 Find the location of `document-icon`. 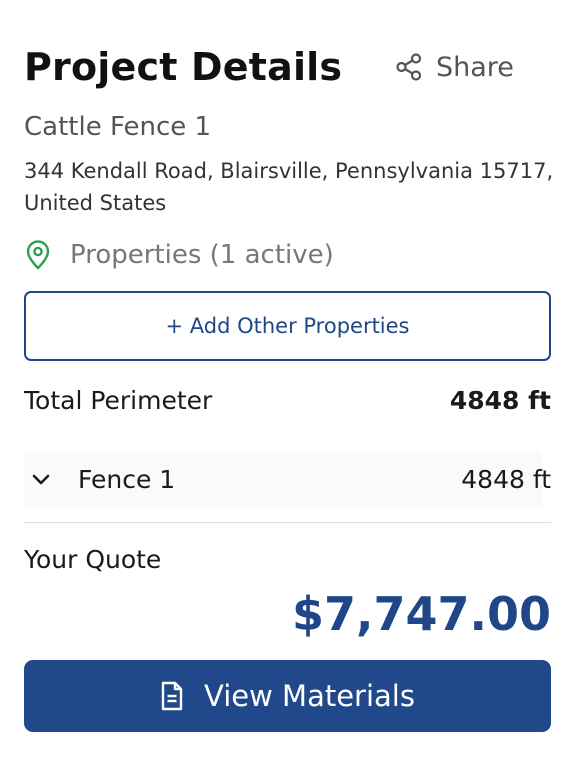

document-icon is located at coordinates (172, 696).